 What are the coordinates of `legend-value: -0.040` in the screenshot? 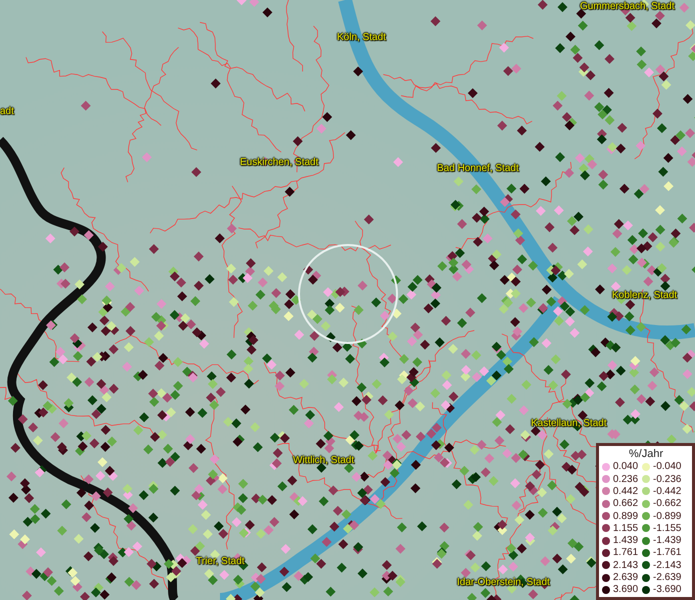 It's located at (667, 466).